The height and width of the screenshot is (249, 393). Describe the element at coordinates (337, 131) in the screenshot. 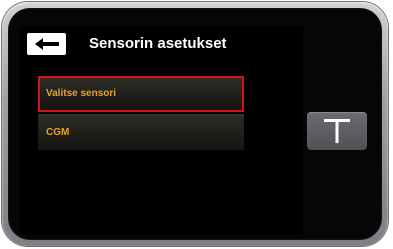

I see `t-button` at that location.